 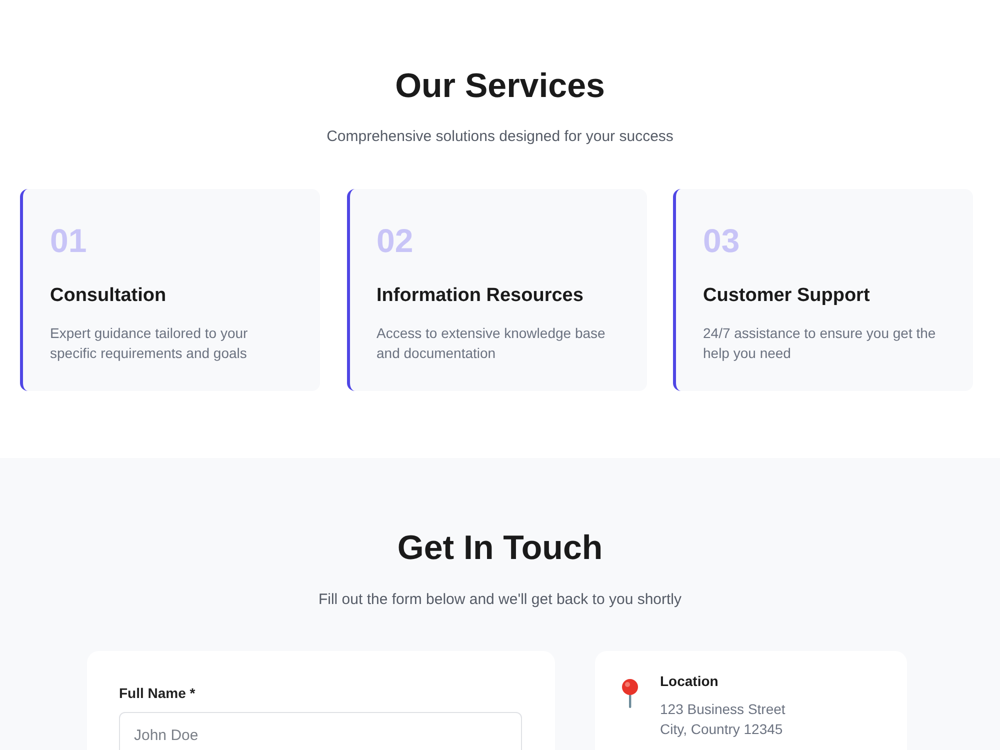 What do you see at coordinates (500, 86) in the screenshot?
I see `section-title: Our Services` at bounding box center [500, 86].